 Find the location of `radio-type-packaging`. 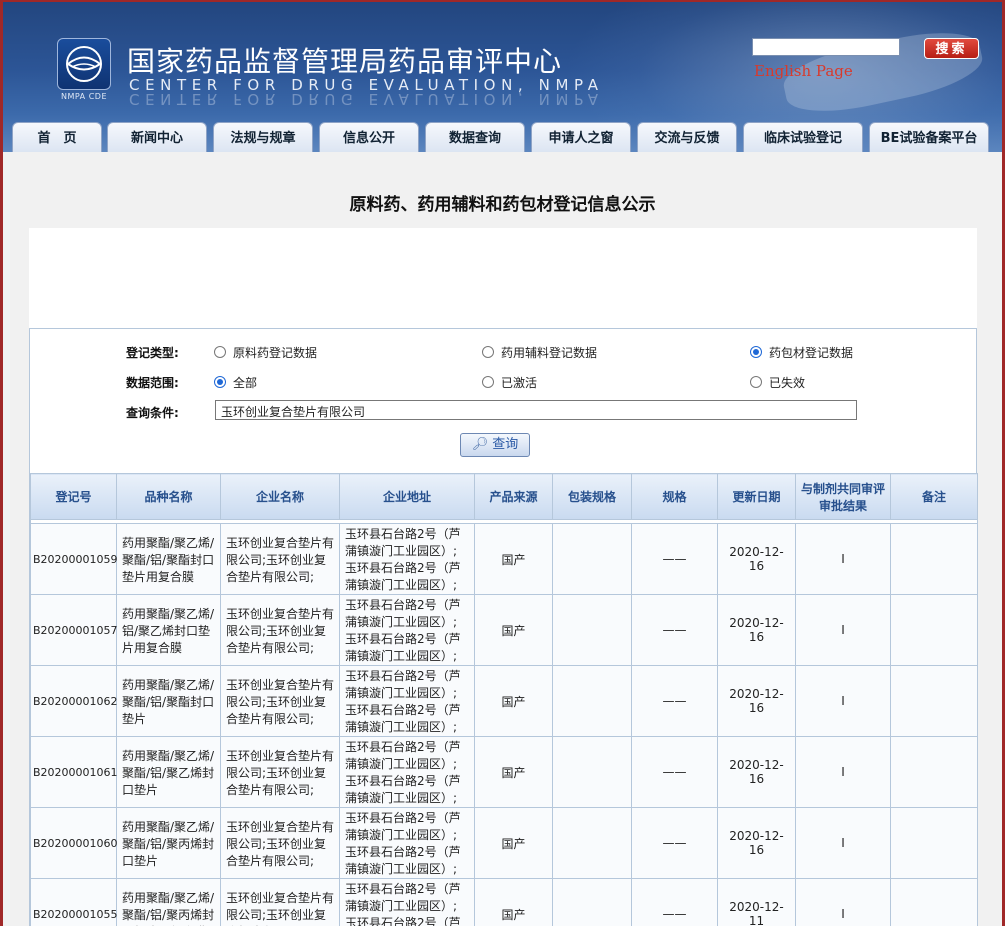

radio-type-packaging is located at coordinates (756, 352).